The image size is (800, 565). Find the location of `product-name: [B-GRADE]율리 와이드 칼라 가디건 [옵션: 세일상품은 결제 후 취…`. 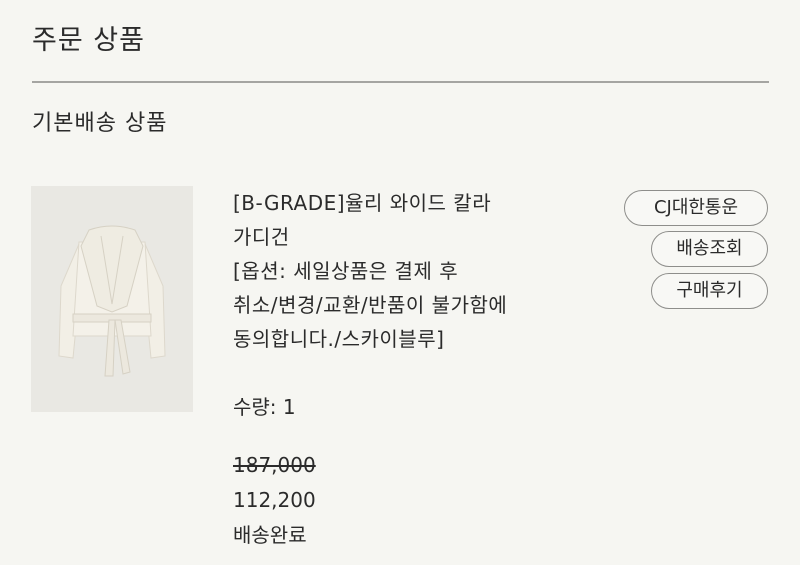

product-name: [B-GRADE]율리 와이드 칼라 가디건 [옵션: 세일상품은 결제 후 취… is located at coordinates (403, 271).